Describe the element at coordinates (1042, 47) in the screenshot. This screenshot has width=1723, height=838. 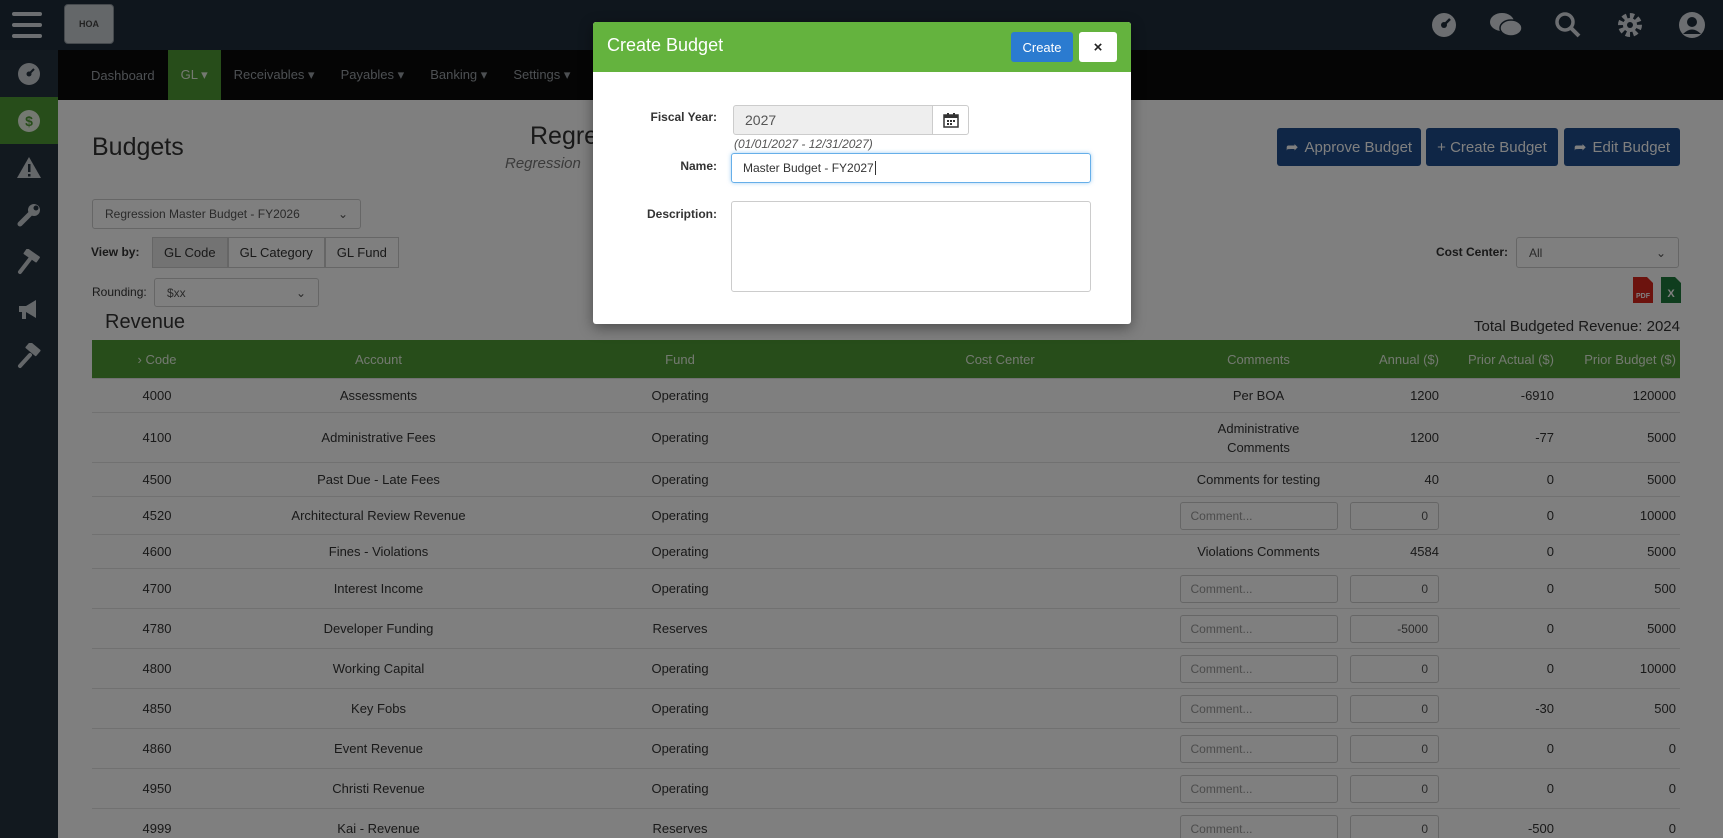
I see `modal-create-button: Create` at that location.